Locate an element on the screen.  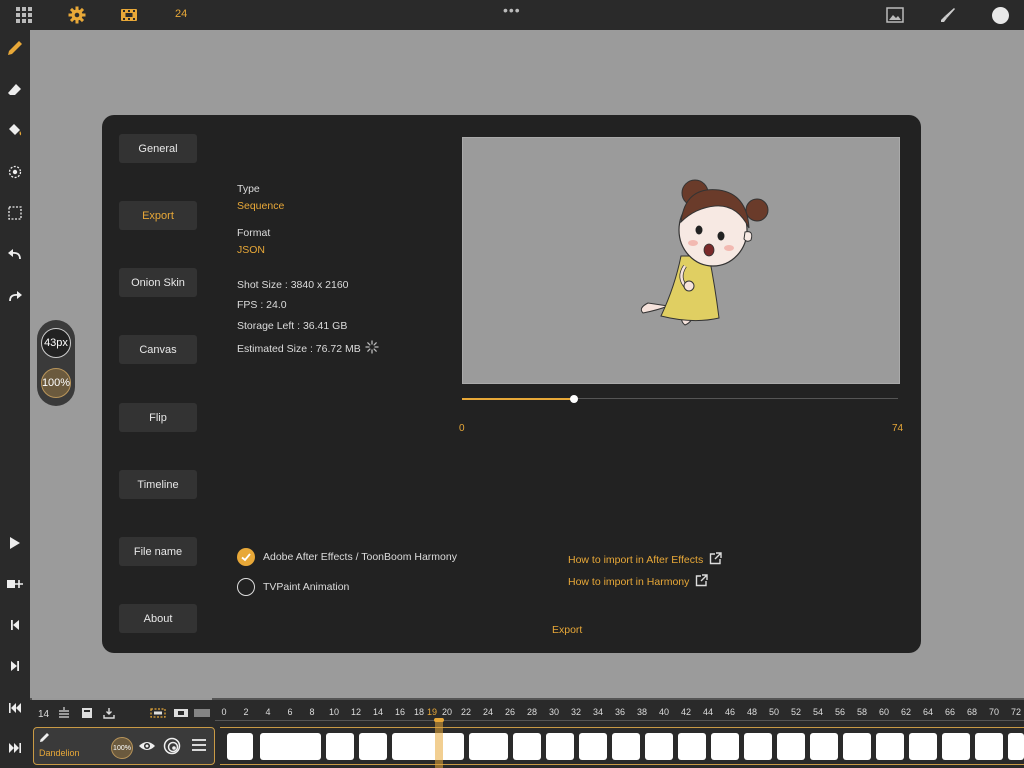
layer-opacity: 100% is located at coordinates (122, 748).